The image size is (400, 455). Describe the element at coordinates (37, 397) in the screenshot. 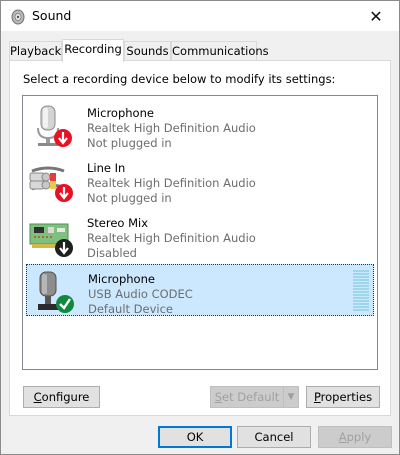

I see `configure-accel: C` at that location.